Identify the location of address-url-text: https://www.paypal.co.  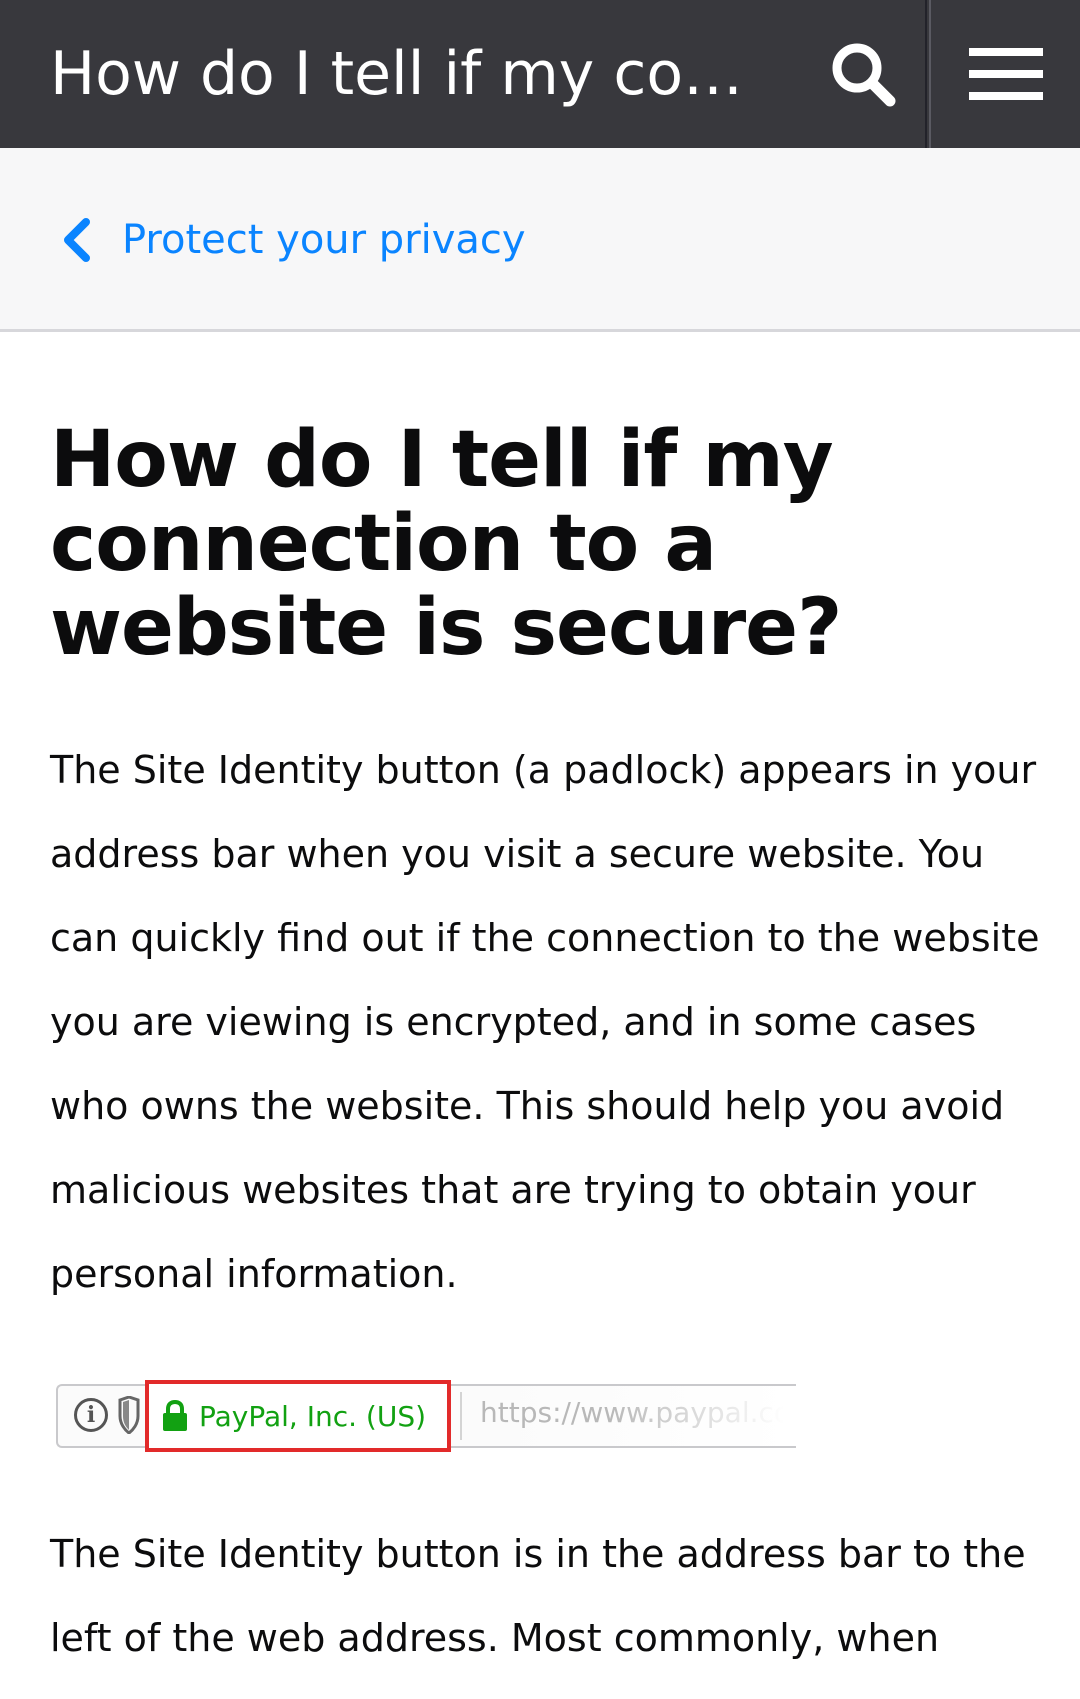
(636, 1412).